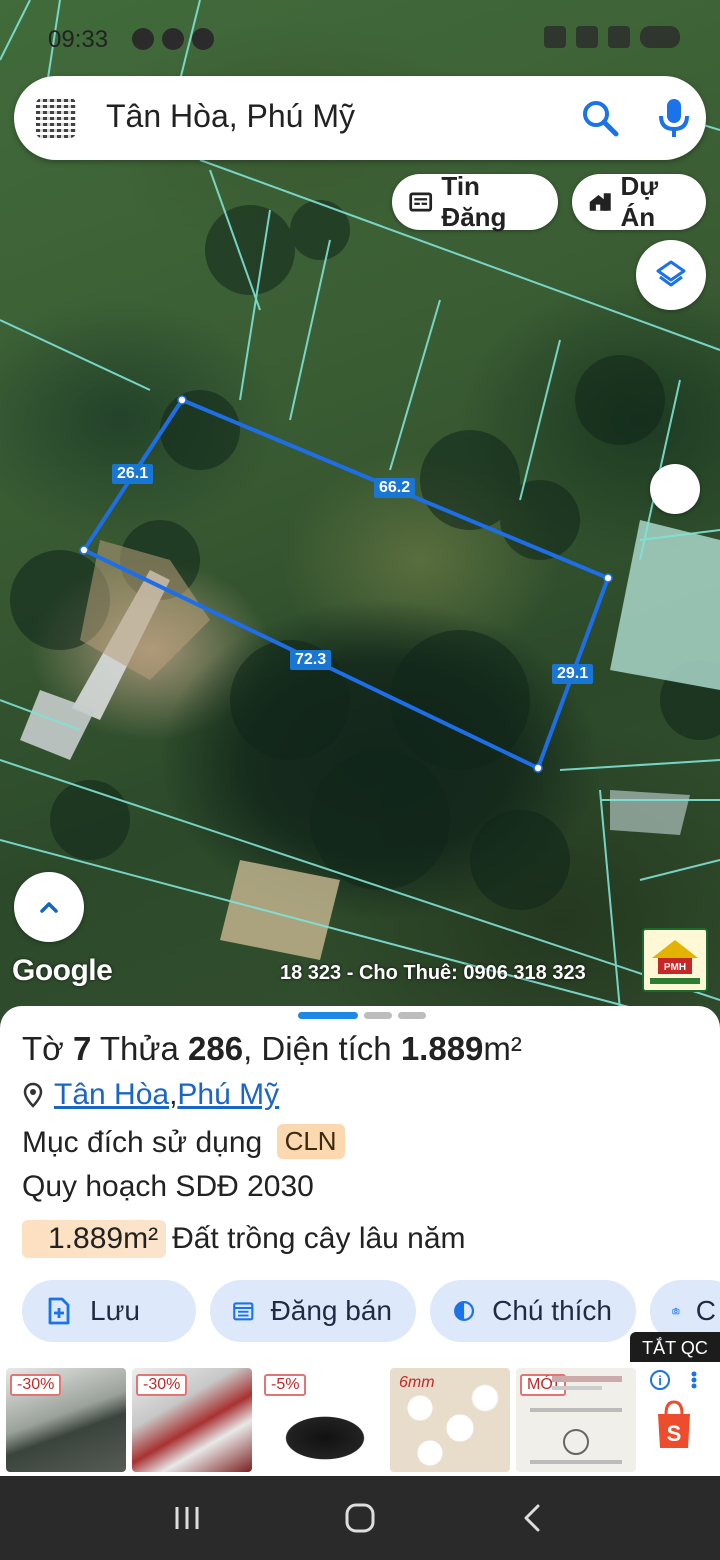  Describe the element at coordinates (140, 1048) in the screenshot. I see `parcel-label: Thửa` at that location.